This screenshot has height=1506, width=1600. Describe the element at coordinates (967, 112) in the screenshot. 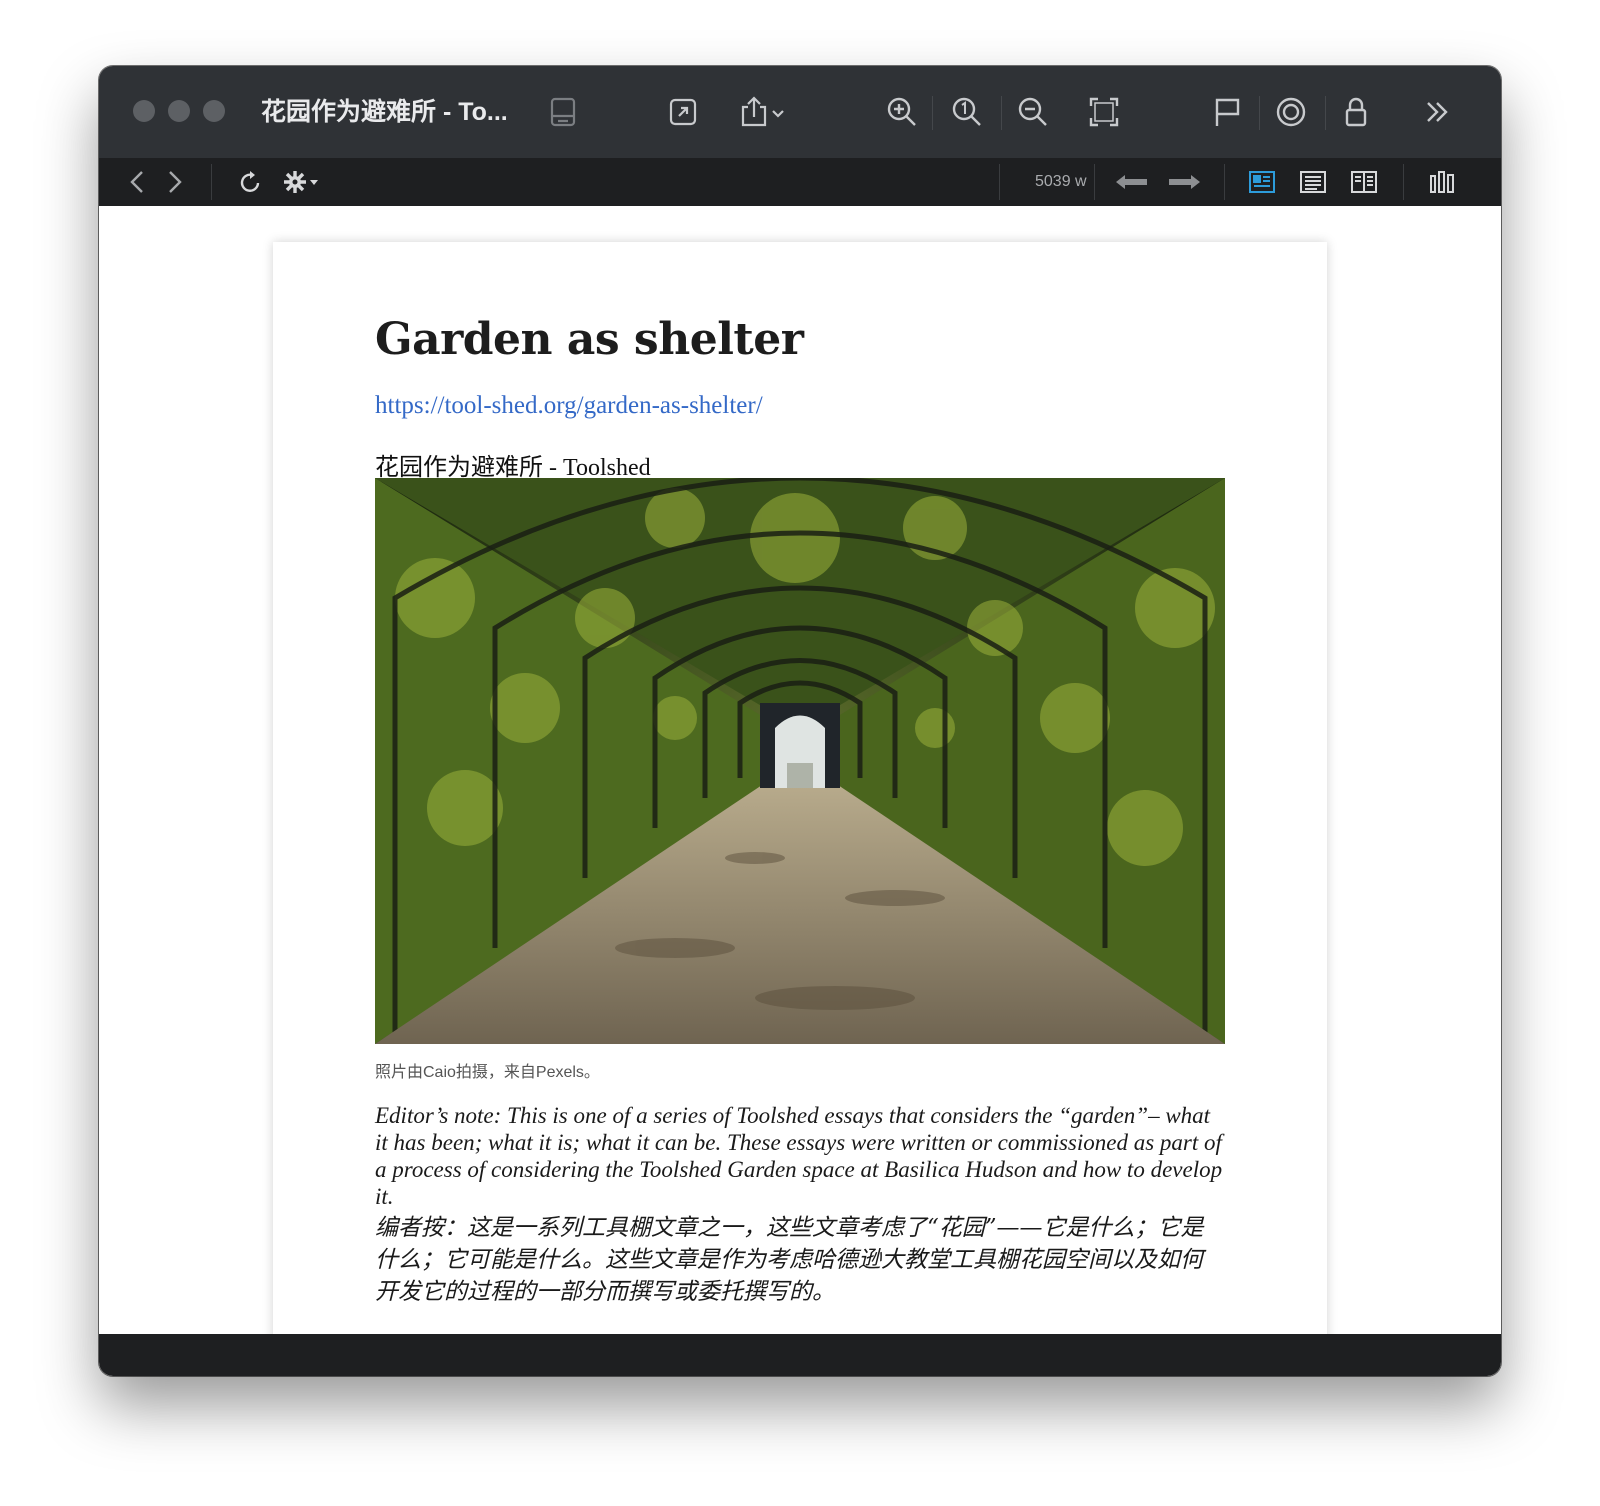

I see `actual-size-icon` at that location.